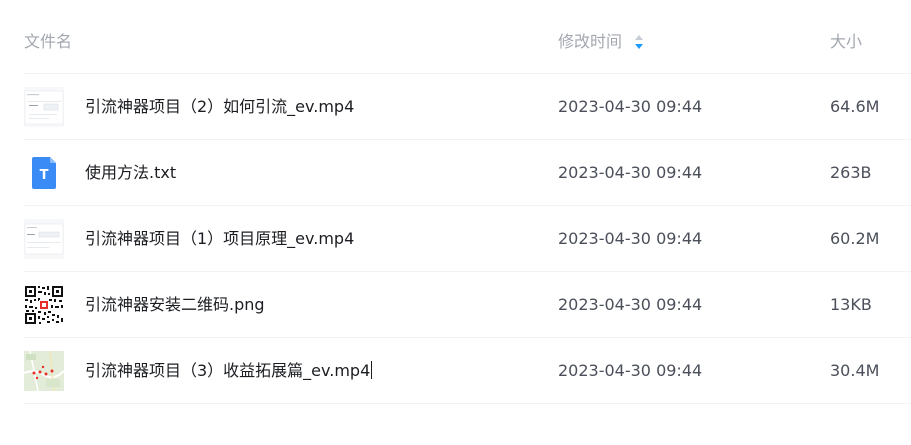  What do you see at coordinates (44, 305) in the screenshot?
I see `qr-code-thumbnail-icon` at bounding box center [44, 305].